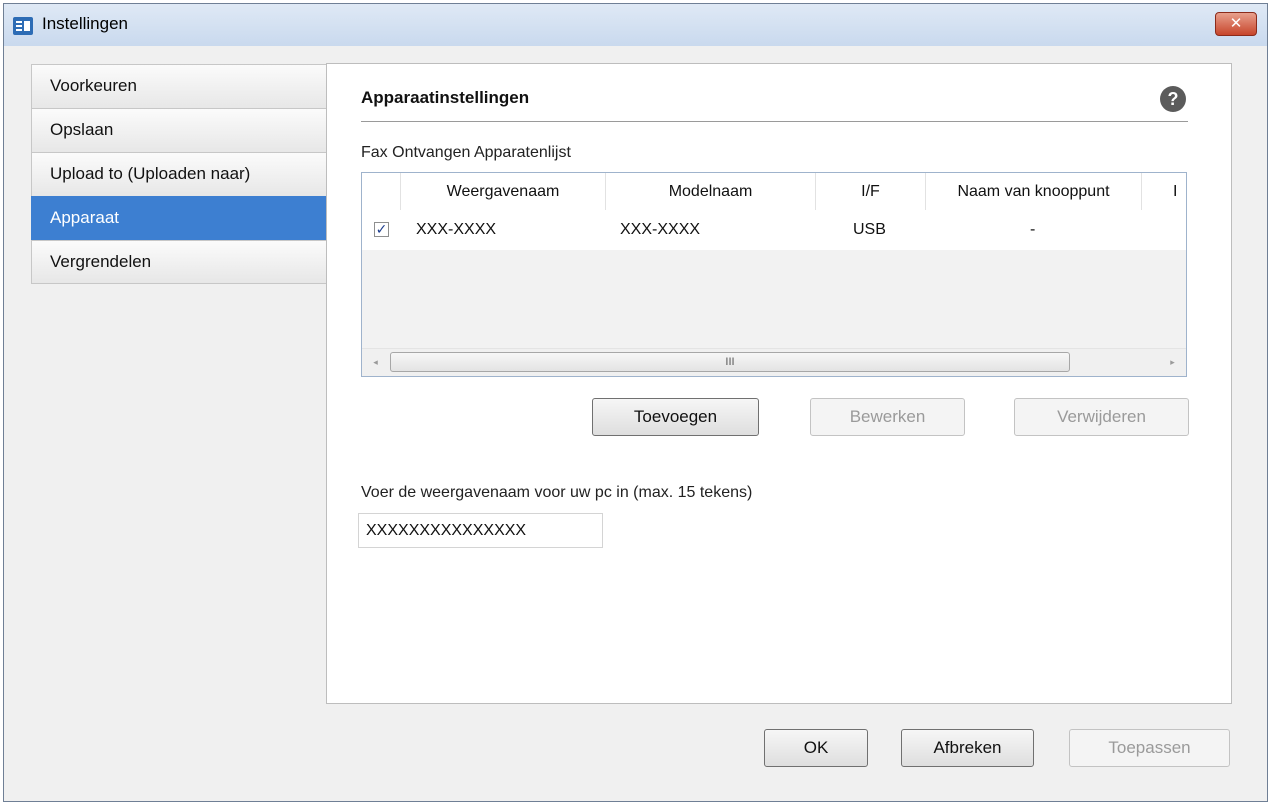 Image resolution: width=1273 pixels, height=807 pixels. What do you see at coordinates (871, 191) in the screenshot?
I see `column-header-if: I/F` at bounding box center [871, 191].